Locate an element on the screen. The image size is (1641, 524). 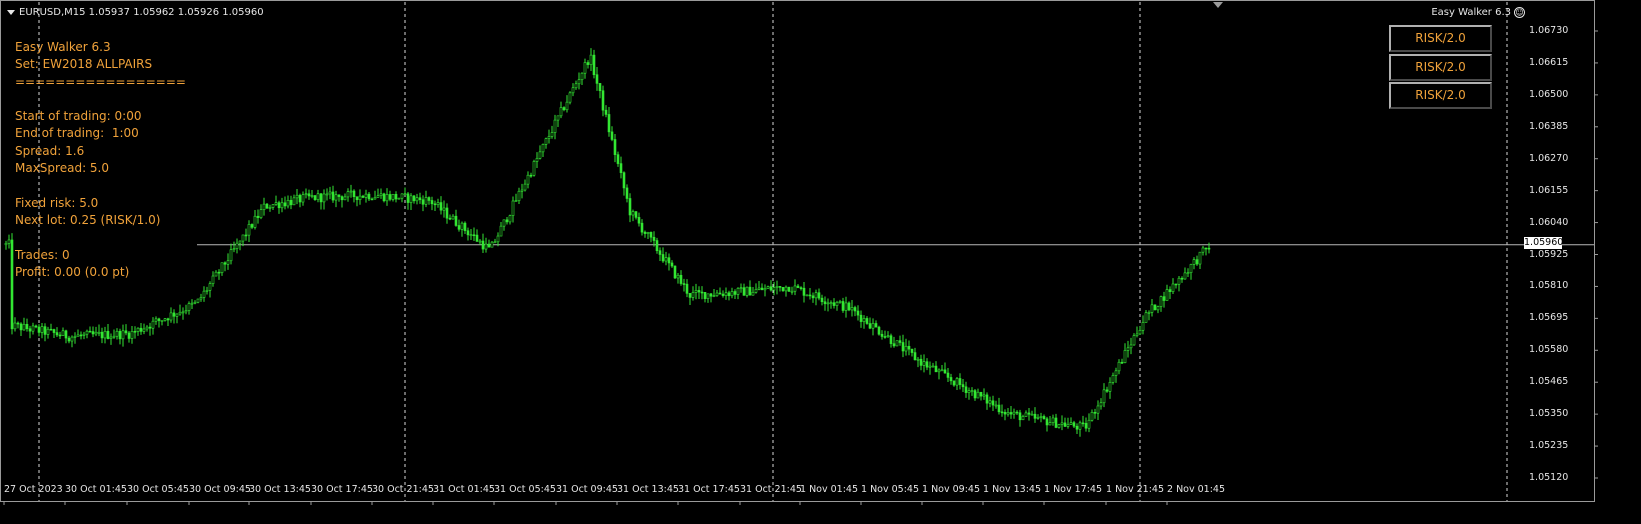
info-line: Trades: 0 is located at coordinates (42, 254).